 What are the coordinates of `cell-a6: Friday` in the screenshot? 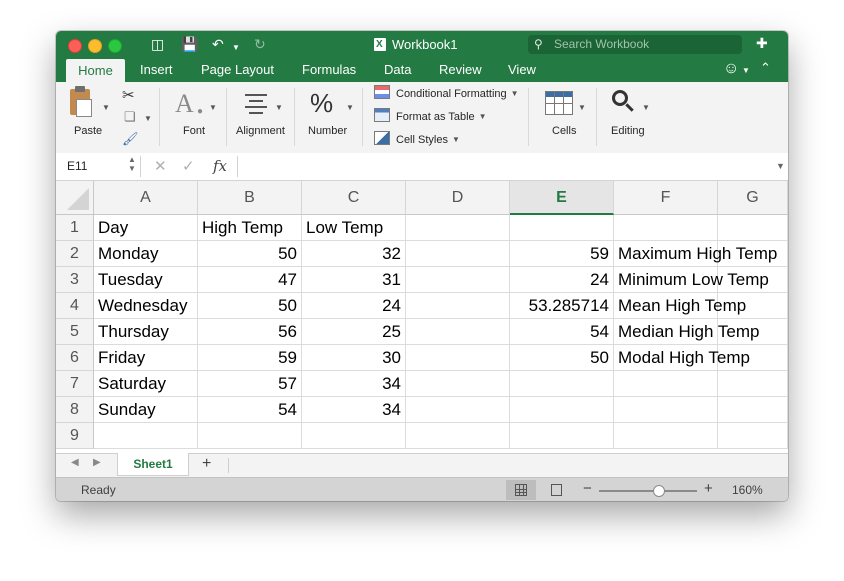 It's located at (146, 358).